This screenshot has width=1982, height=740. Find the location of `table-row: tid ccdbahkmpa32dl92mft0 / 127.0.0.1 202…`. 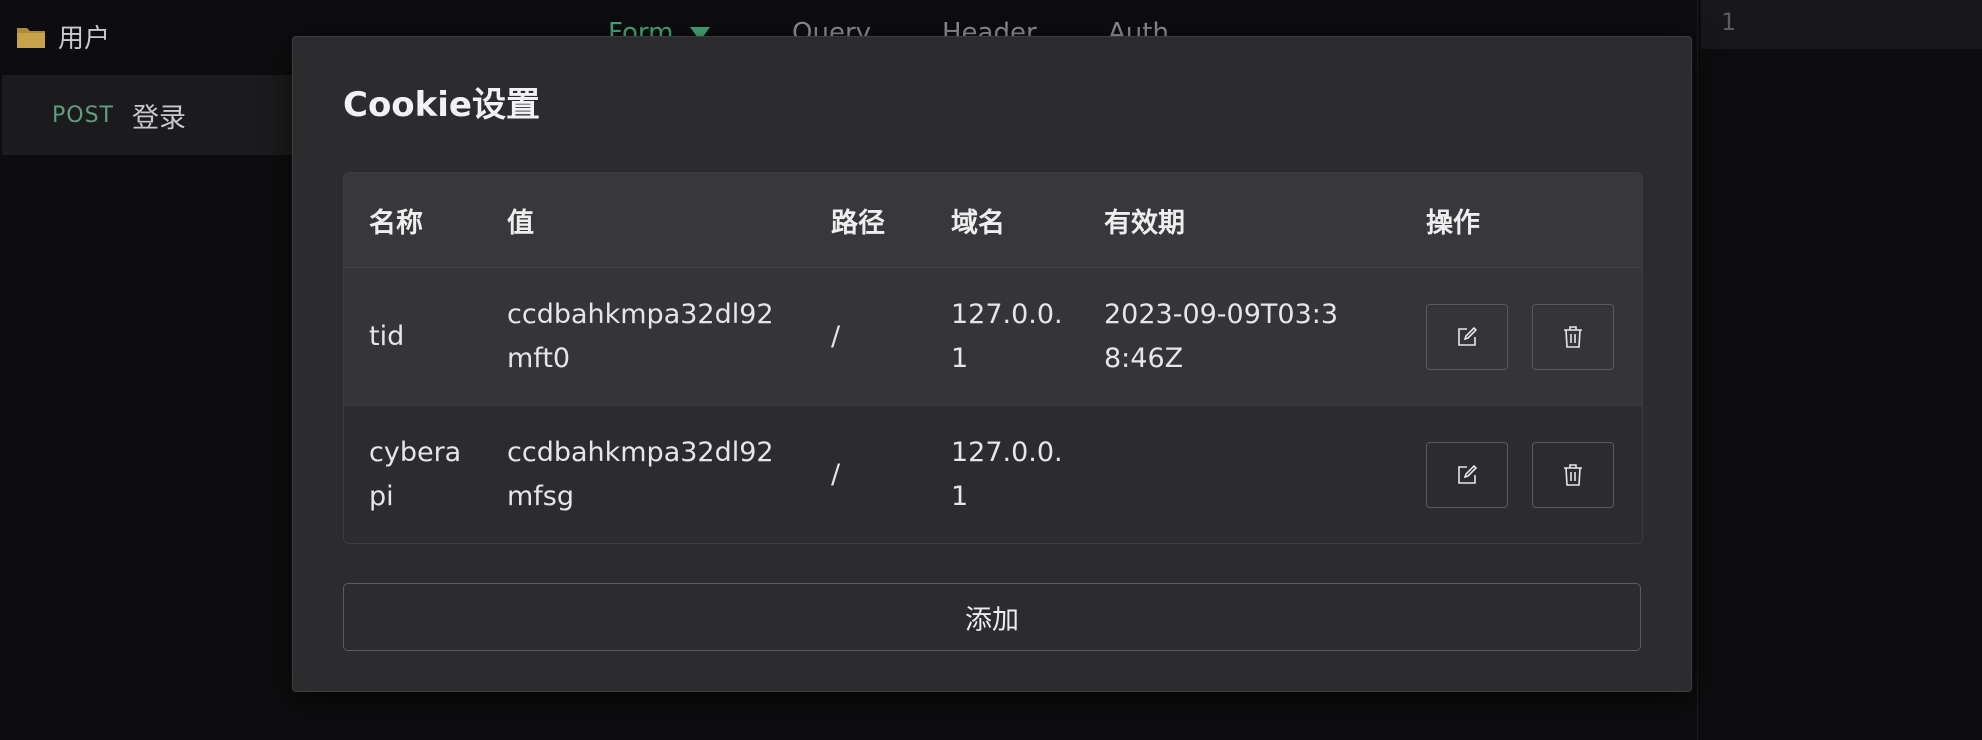

table-row: tid ccdbahkmpa32dl92mft0 / 127.0.0.1 202… is located at coordinates (993, 336).